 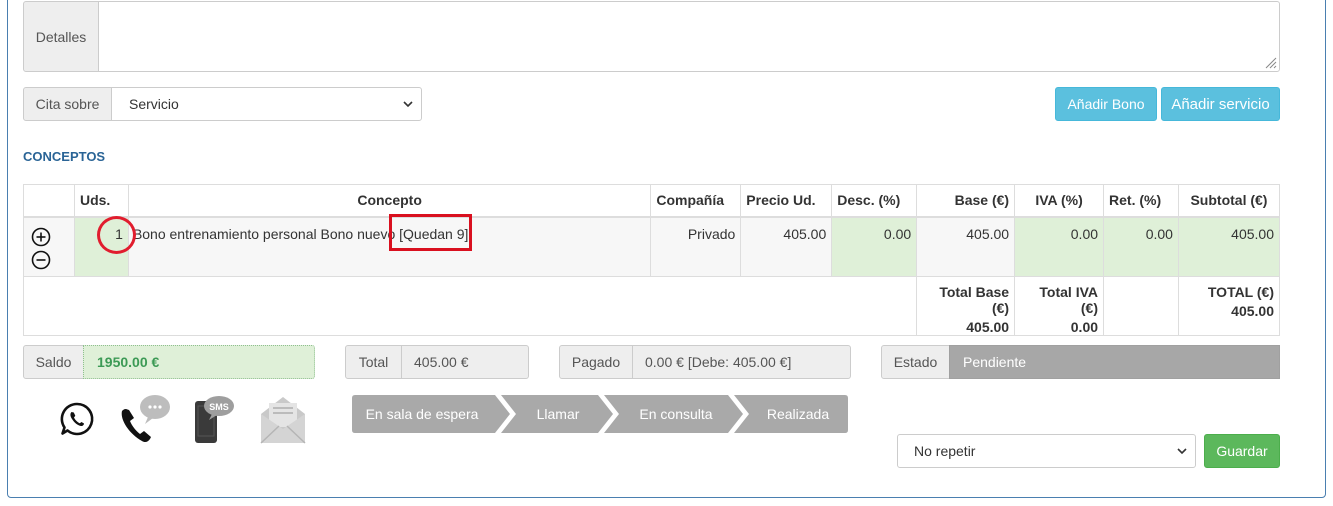 I want to click on detalles-label: Detalles, so click(x=61, y=36).